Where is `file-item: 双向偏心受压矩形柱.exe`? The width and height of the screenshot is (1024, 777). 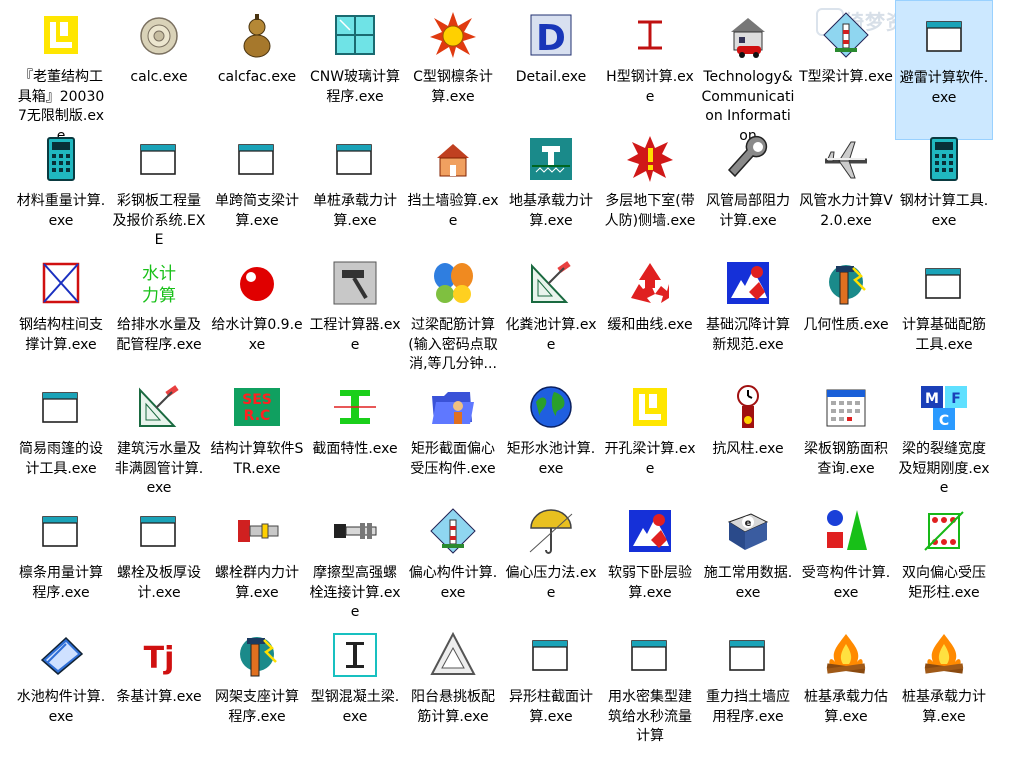
file-item: 双向偏心受压矩形柱.exe is located at coordinates (944, 566).